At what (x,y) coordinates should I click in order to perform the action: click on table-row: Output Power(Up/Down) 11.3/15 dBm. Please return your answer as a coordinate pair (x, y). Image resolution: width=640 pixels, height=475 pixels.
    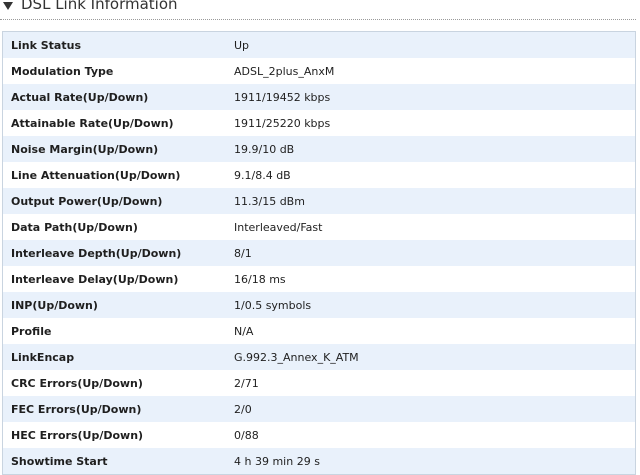
    Looking at the image, I should click on (319, 201).